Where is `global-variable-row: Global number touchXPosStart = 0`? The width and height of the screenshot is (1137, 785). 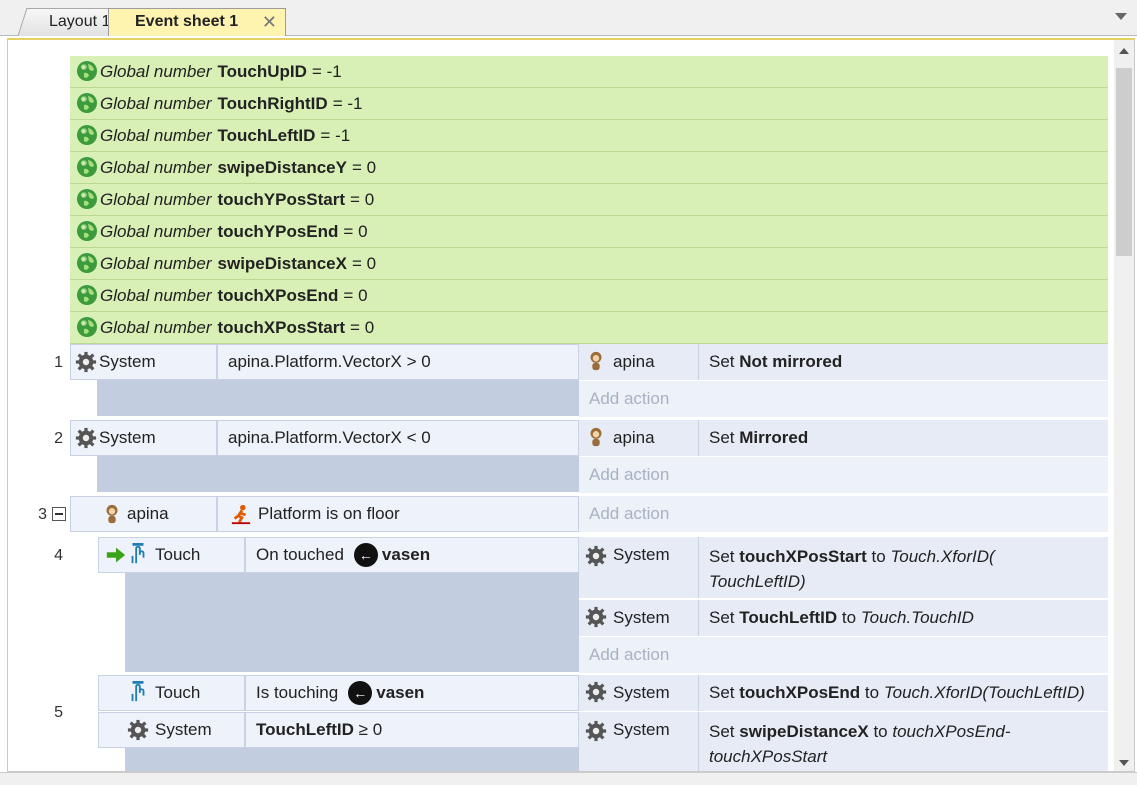
global-variable-row: Global number touchXPosStart = 0 is located at coordinates (589, 328).